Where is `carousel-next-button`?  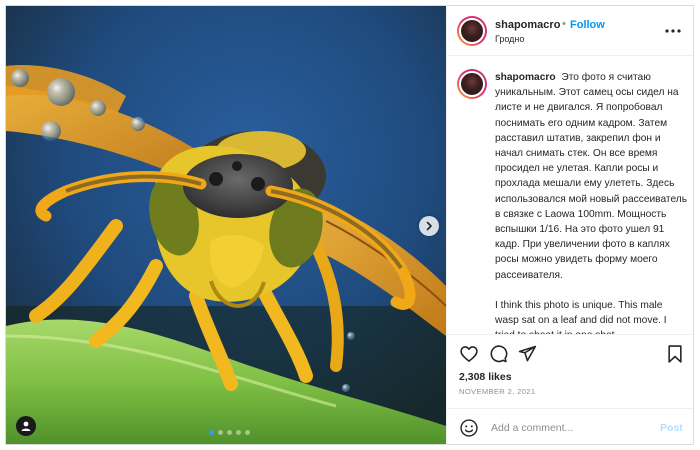
carousel-next-button is located at coordinates (429, 226).